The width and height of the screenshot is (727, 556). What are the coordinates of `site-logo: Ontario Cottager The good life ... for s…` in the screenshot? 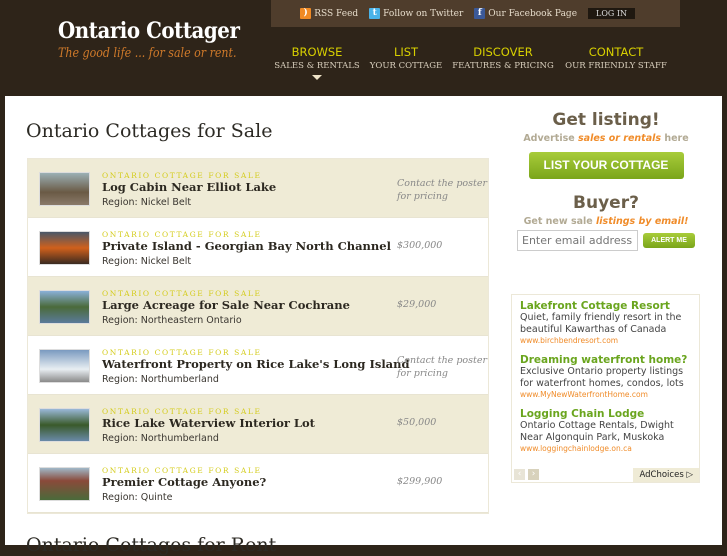 It's located at (163, 39).